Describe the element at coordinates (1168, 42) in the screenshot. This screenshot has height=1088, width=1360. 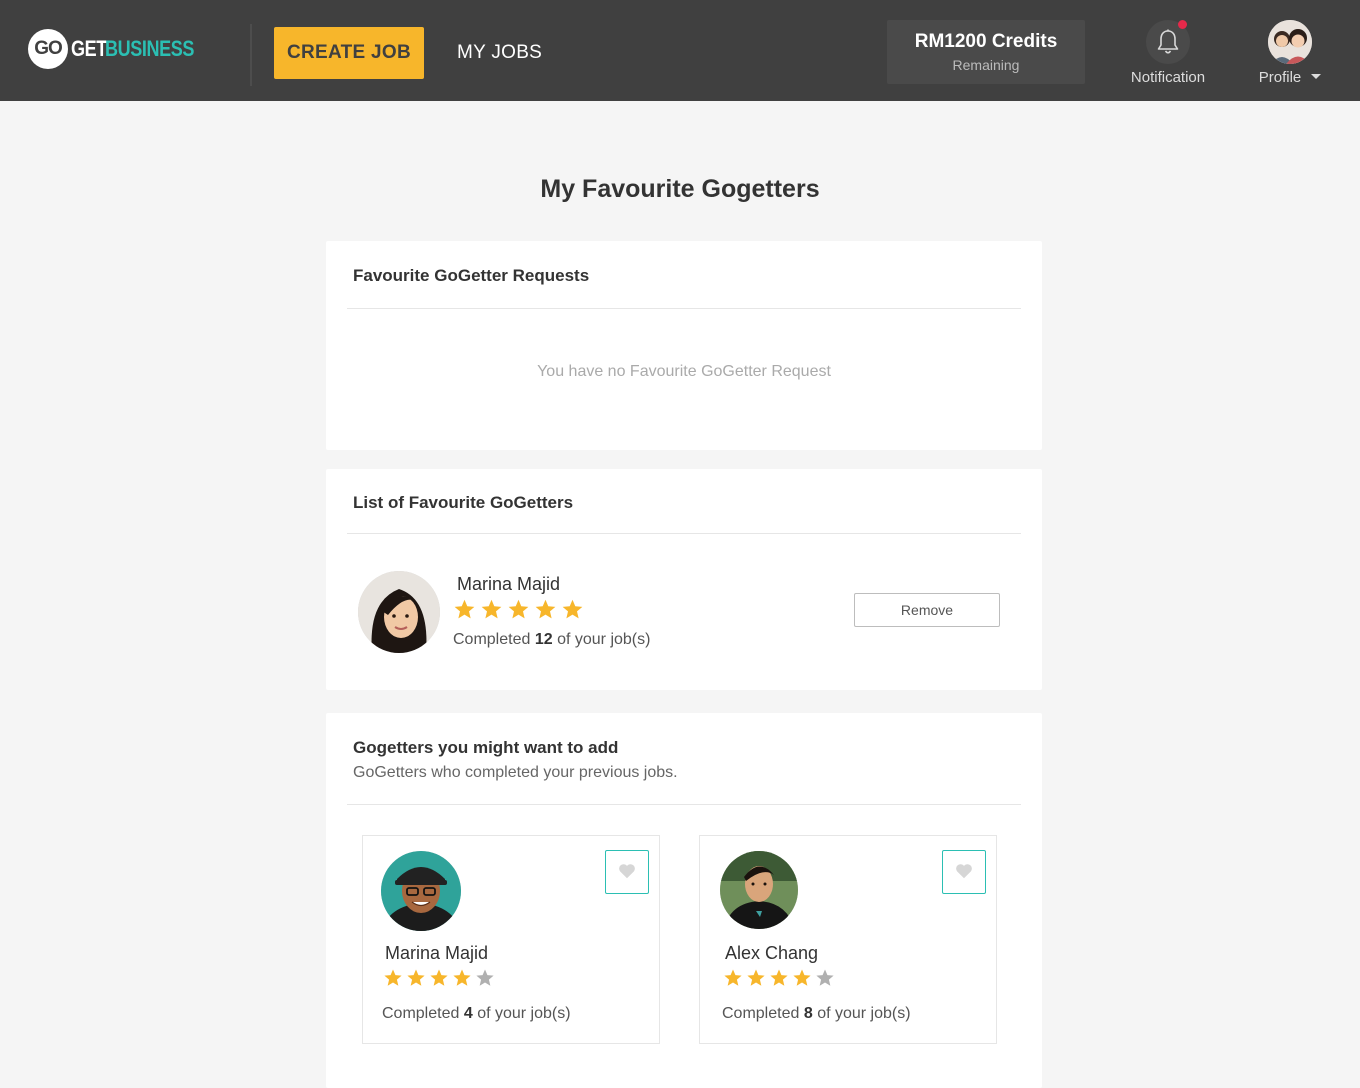
I see `bell-icon` at that location.